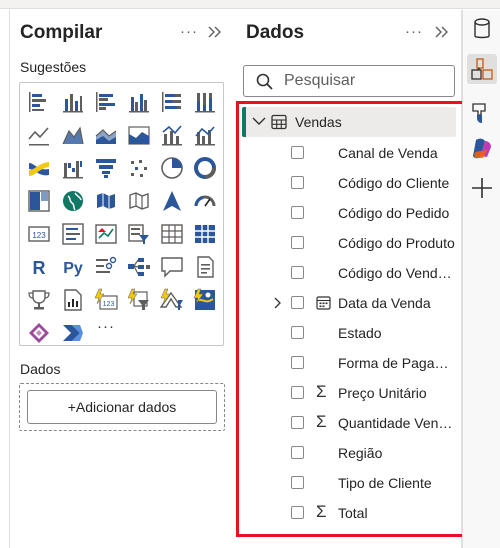  Describe the element at coordinates (139, 135) in the screenshot. I see `100-stacked-area-chart-icon` at that location.